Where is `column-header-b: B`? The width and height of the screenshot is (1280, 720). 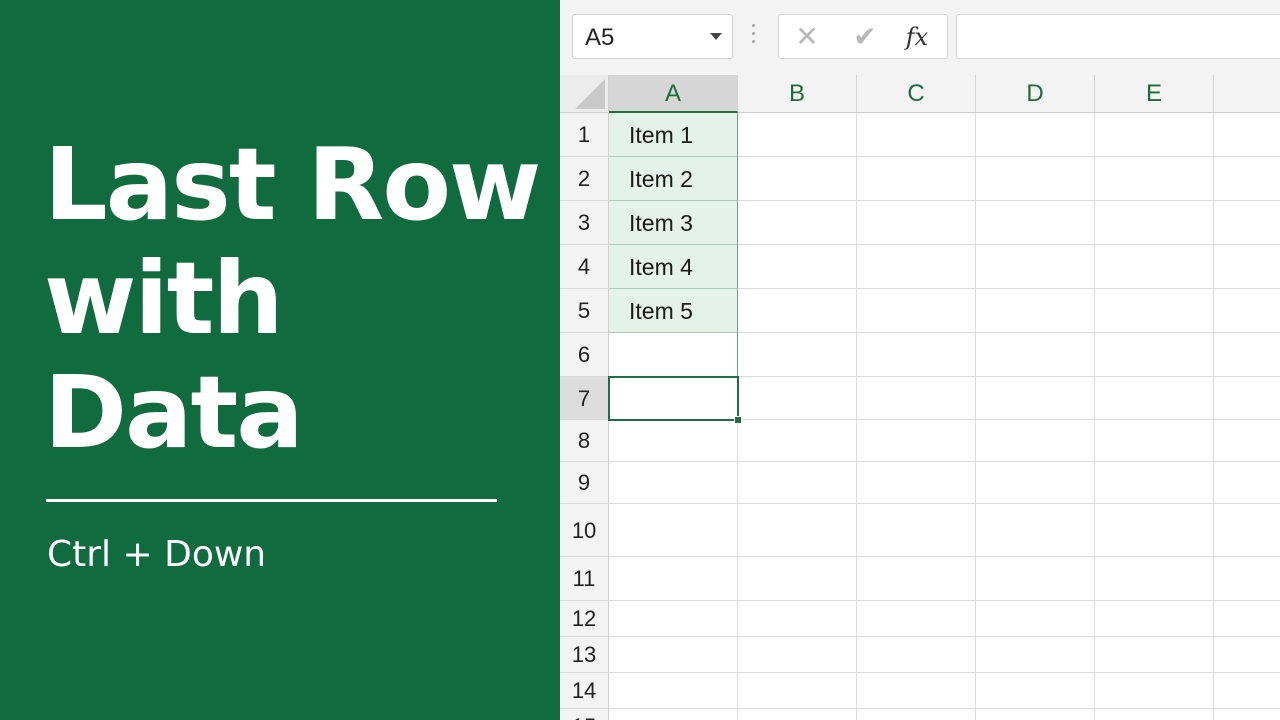 column-header-b: B is located at coordinates (797, 94).